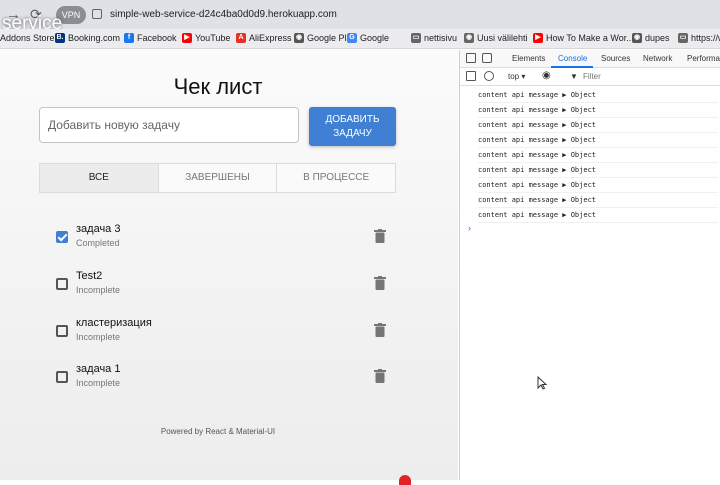  Describe the element at coordinates (546, 75) in the screenshot. I see `eye-icon: ◉` at that location.